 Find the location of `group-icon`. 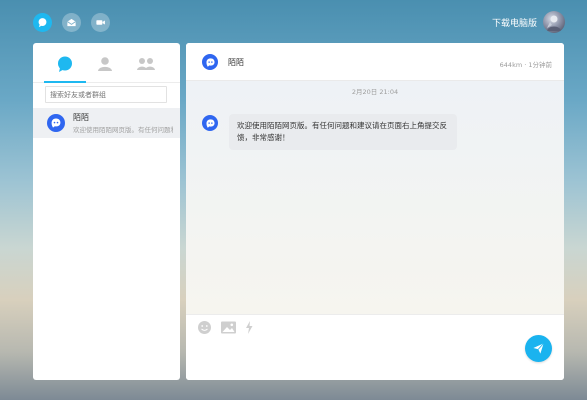

group-icon is located at coordinates (146, 64).